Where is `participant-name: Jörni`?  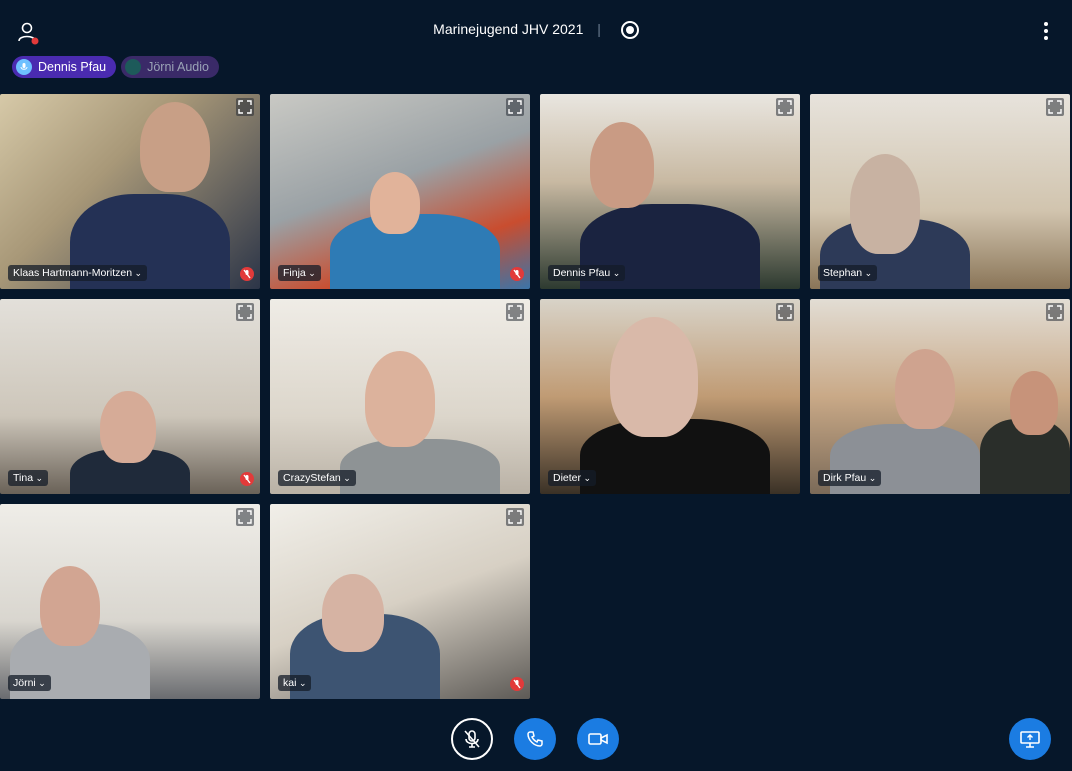 participant-name: Jörni is located at coordinates (29, 683).